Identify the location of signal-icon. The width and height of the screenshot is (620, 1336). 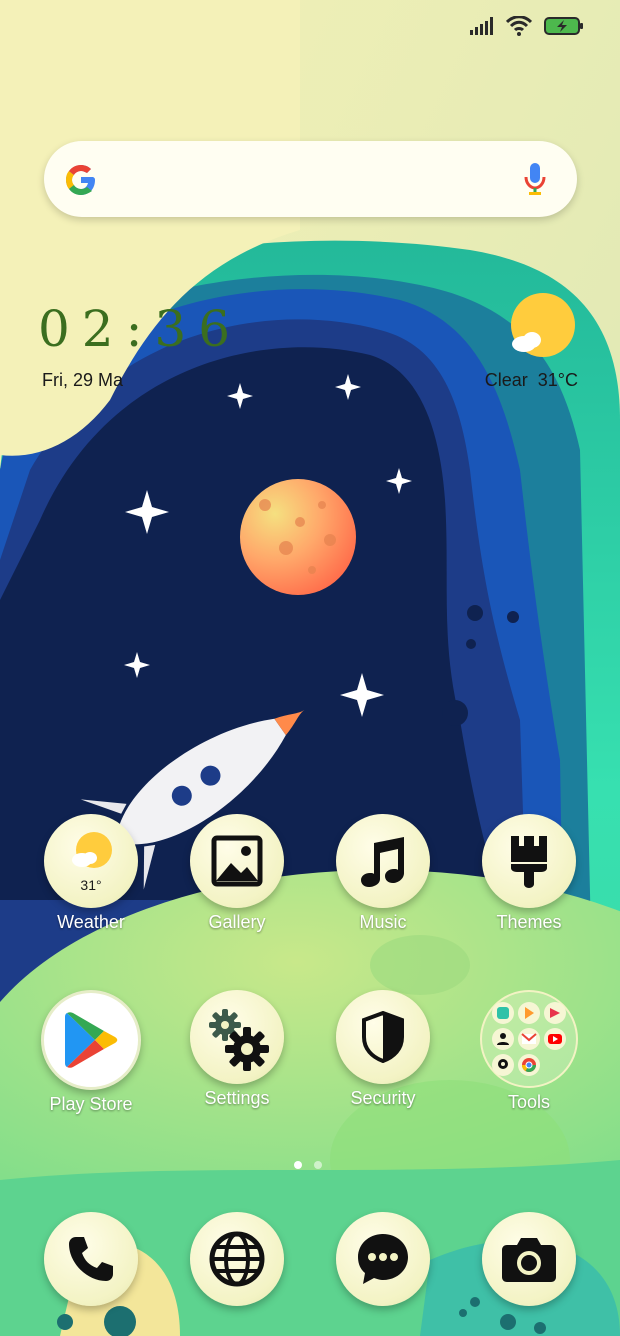
(481, 26).